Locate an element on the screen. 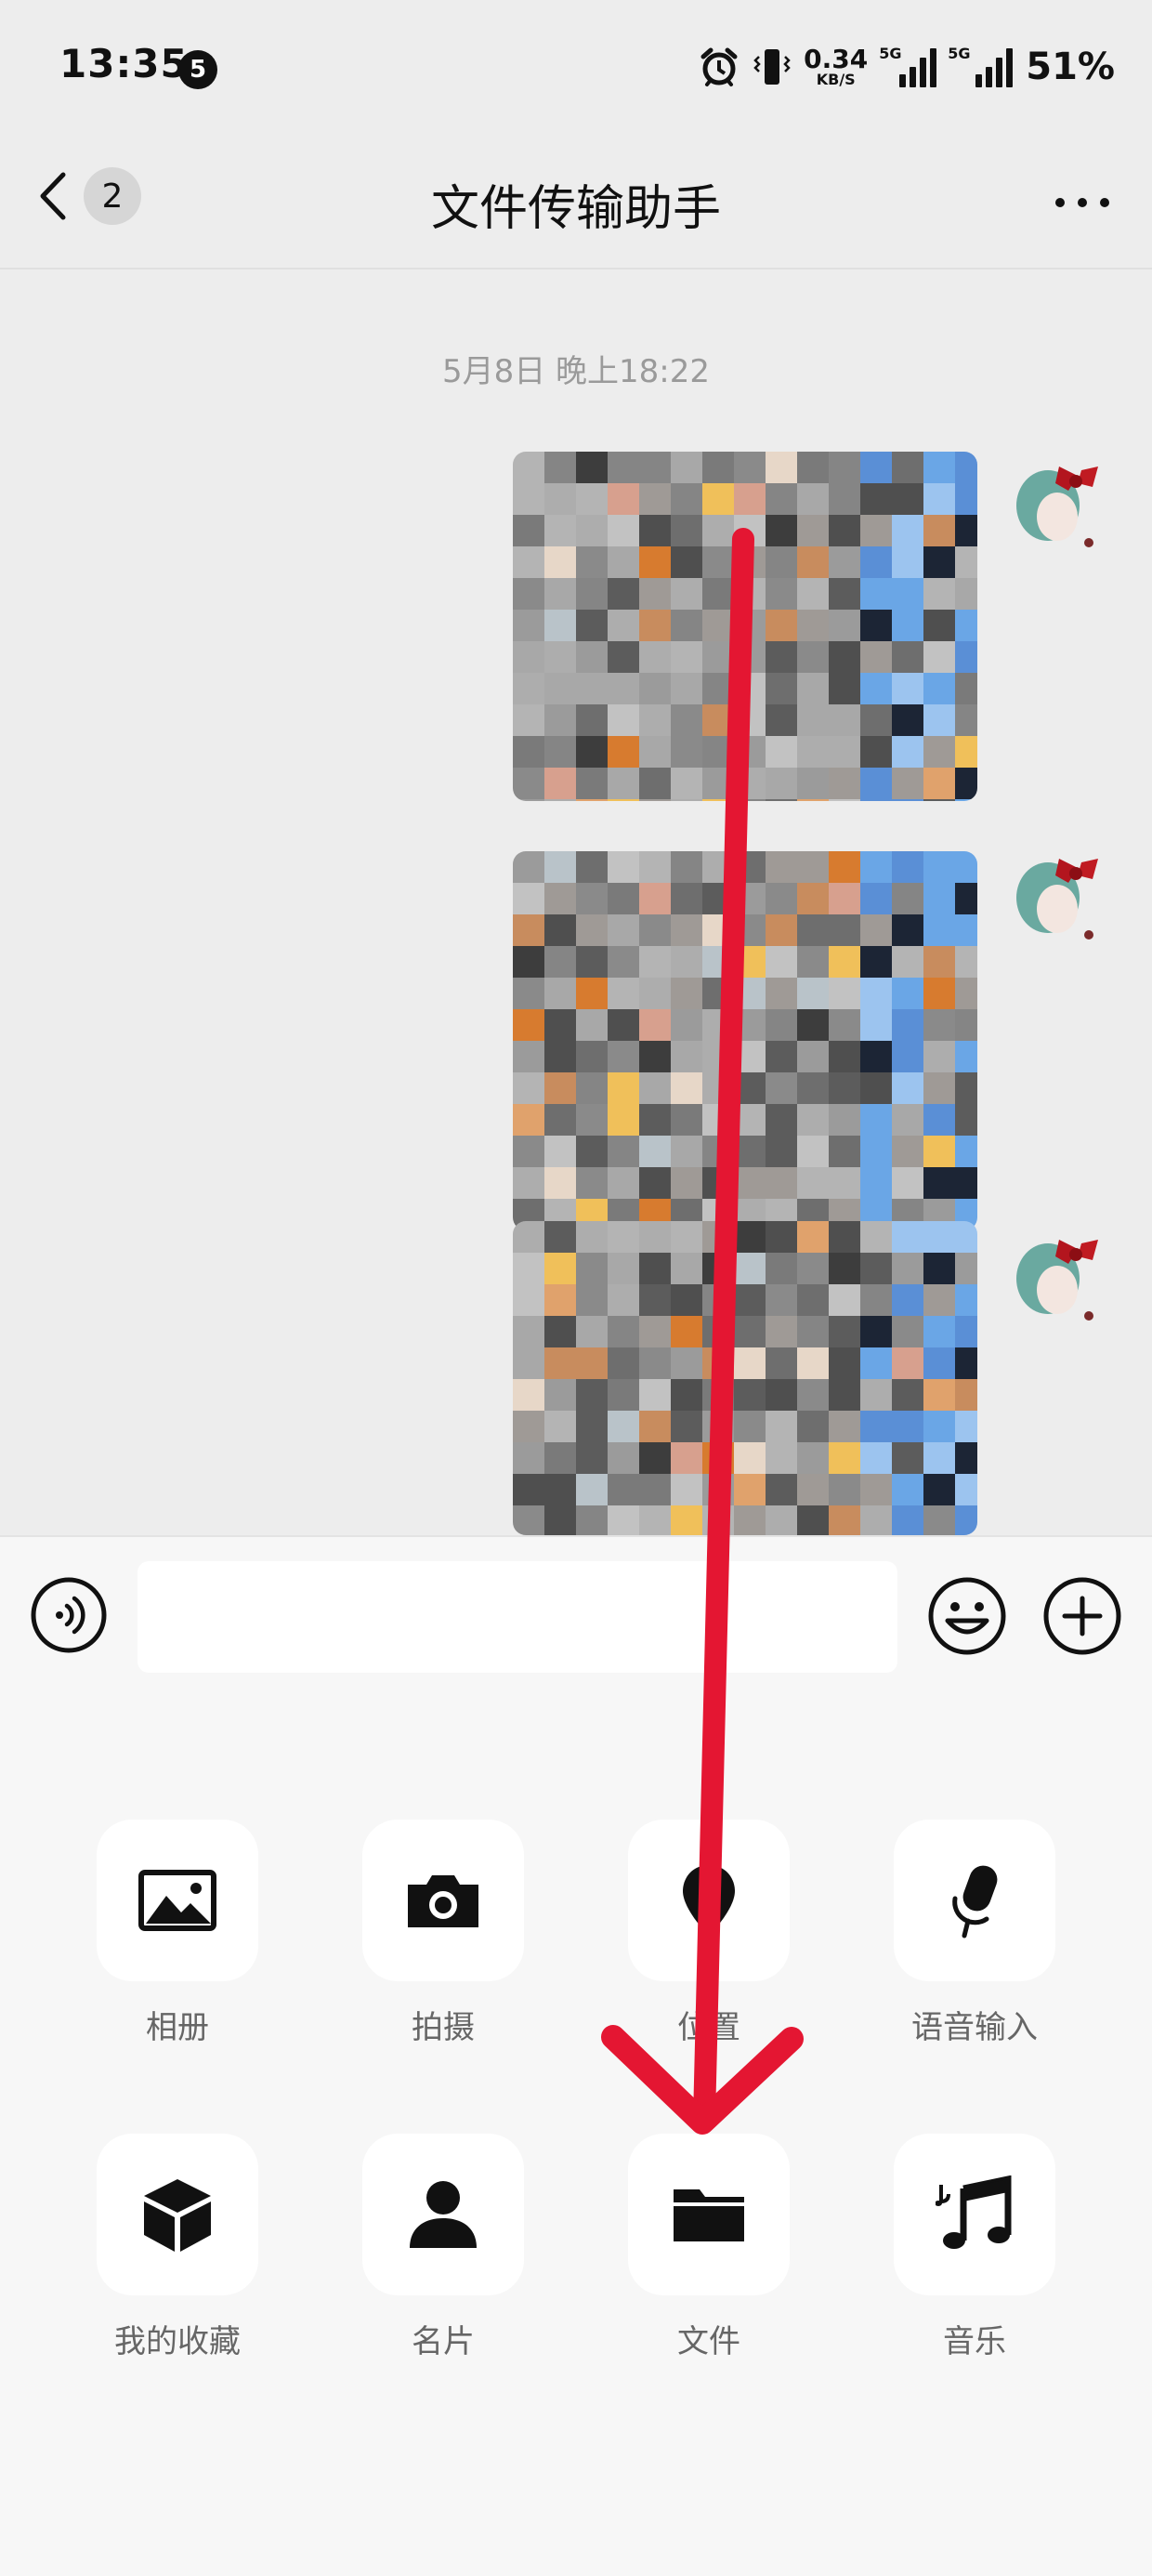 This screenshot has width=1152, height=2576. tool-voice-input-tile is located at coordinates (974, 1900).